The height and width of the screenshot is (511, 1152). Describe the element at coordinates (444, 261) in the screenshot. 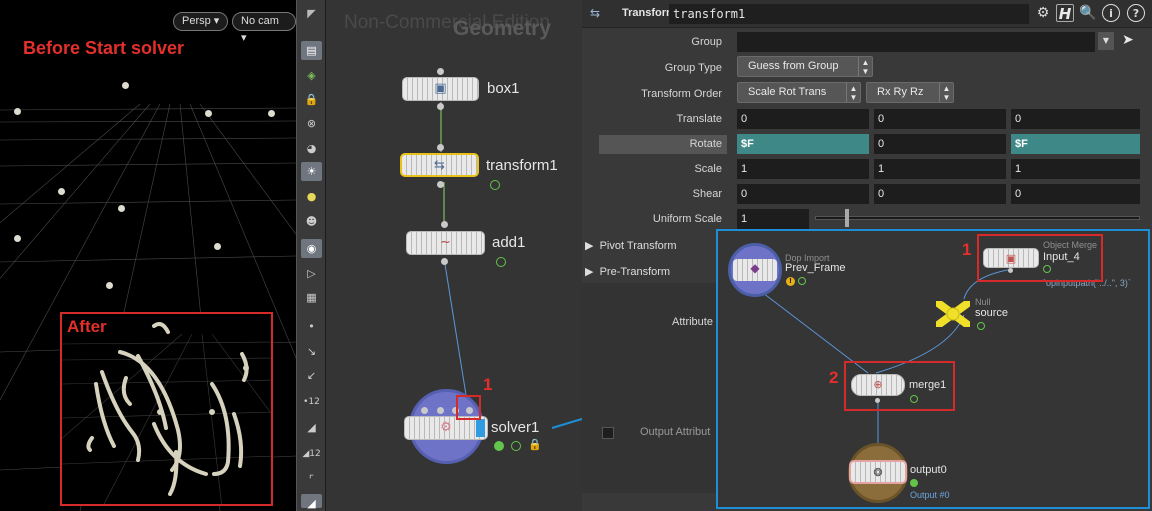

I see `add1-output-dot` at that location.